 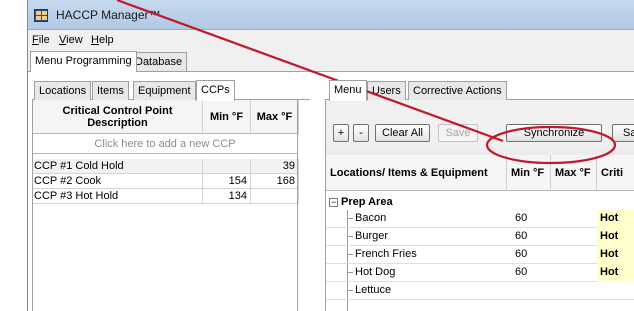 I want to click on save-button: Save, so click(x=458, y=133).